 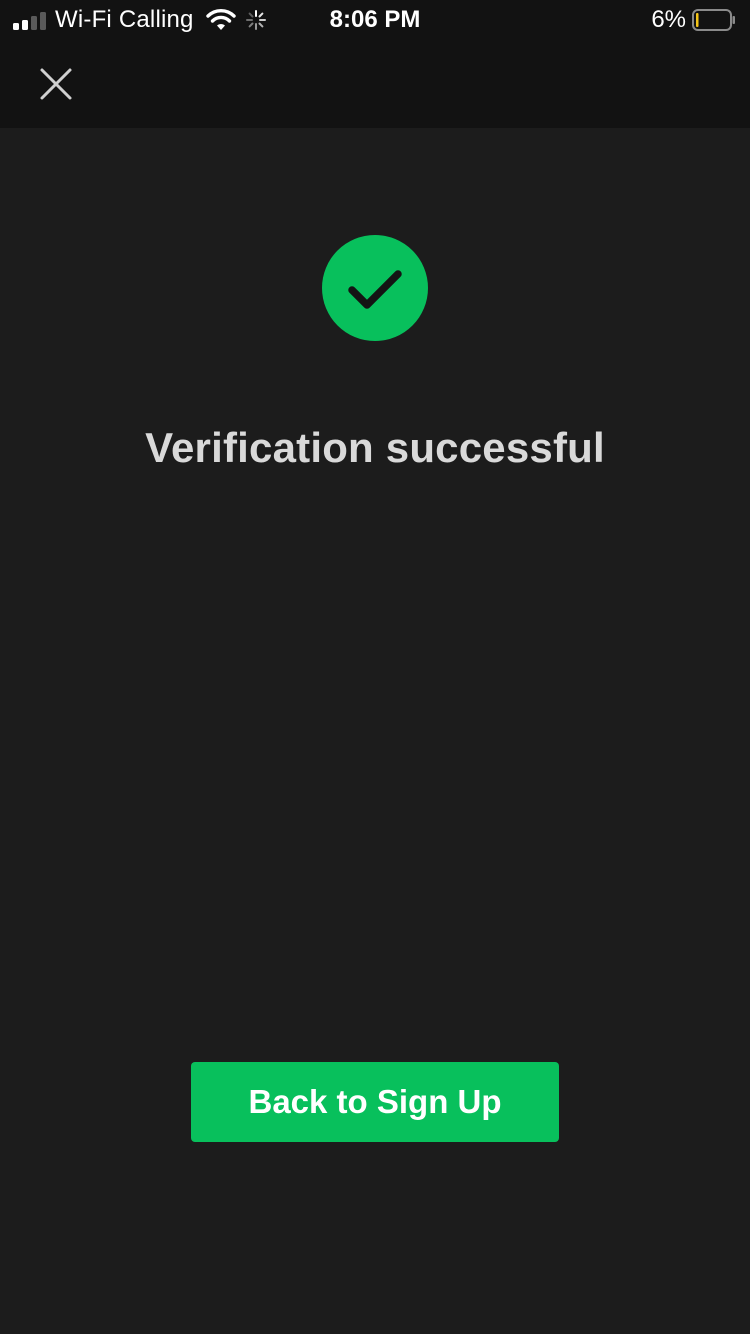 I want to click on close-icon, so click(x=56, y=84).